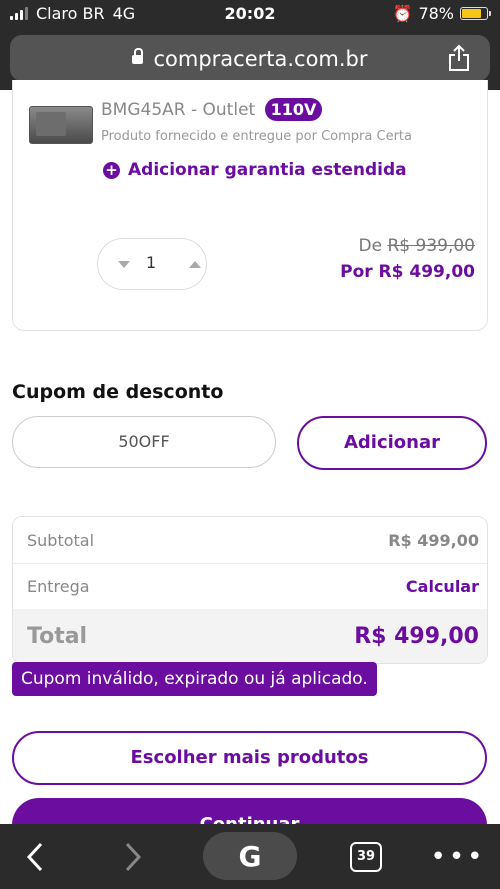 The image size is (500, 889). Describe the element at coordinates (392, 443) in the screenshot. I see `add-coupon-button: Adicionar` at that location.